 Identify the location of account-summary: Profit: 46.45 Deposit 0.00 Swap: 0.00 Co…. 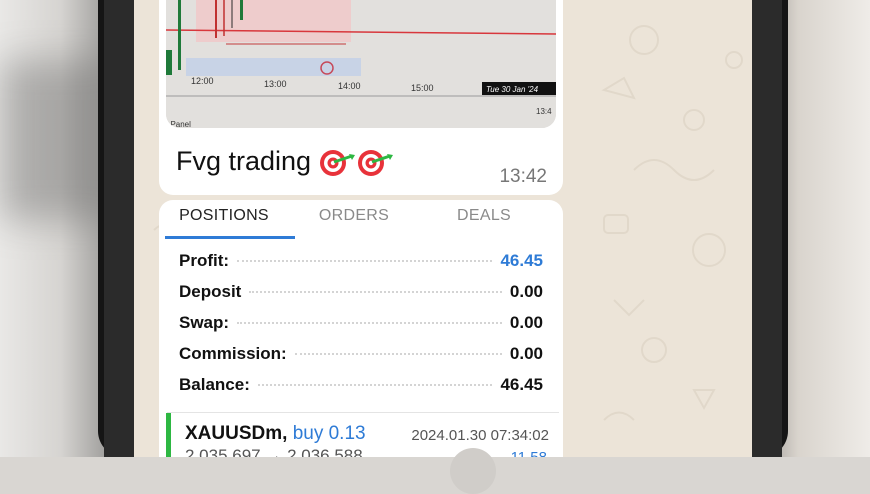
(361, 328).